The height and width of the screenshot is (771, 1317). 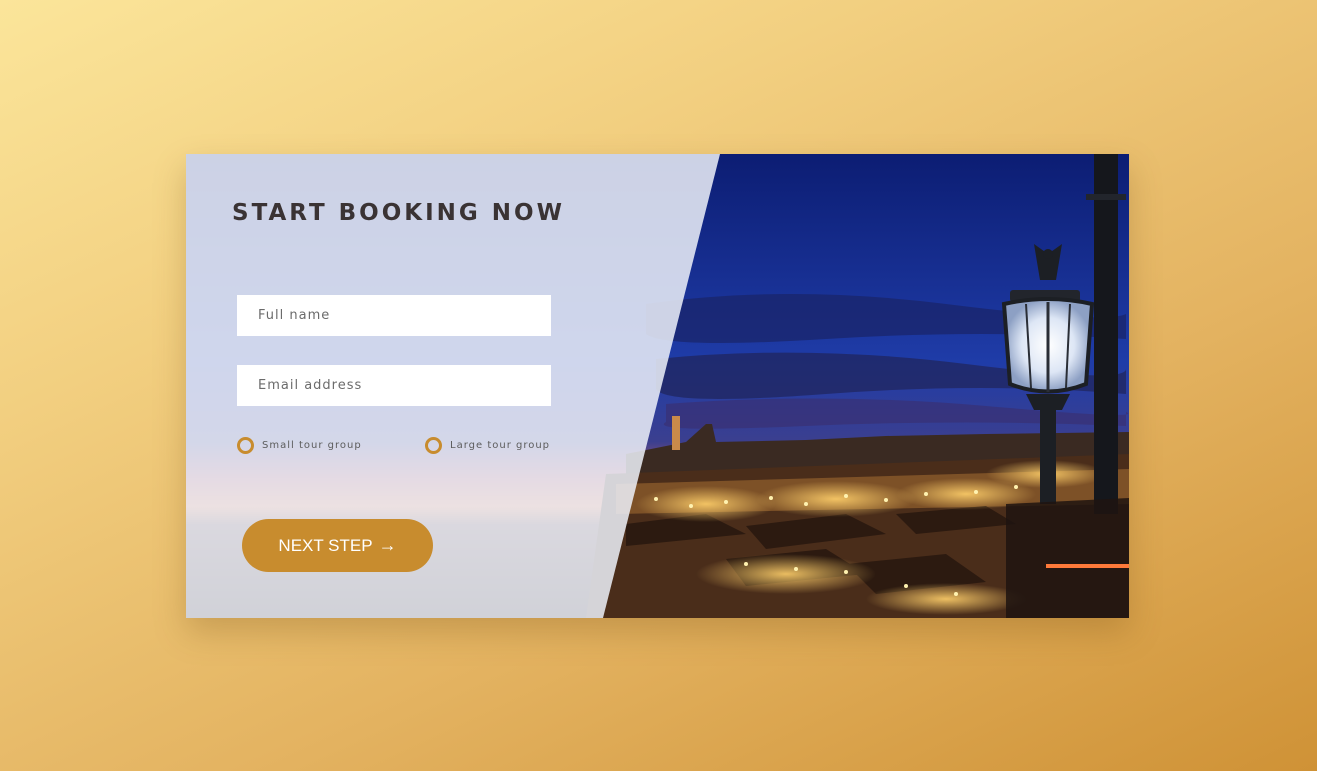 What do you see at coordinates (394, 385) in the screenshot?
I see `email-input` at bounding box center [394, 385].